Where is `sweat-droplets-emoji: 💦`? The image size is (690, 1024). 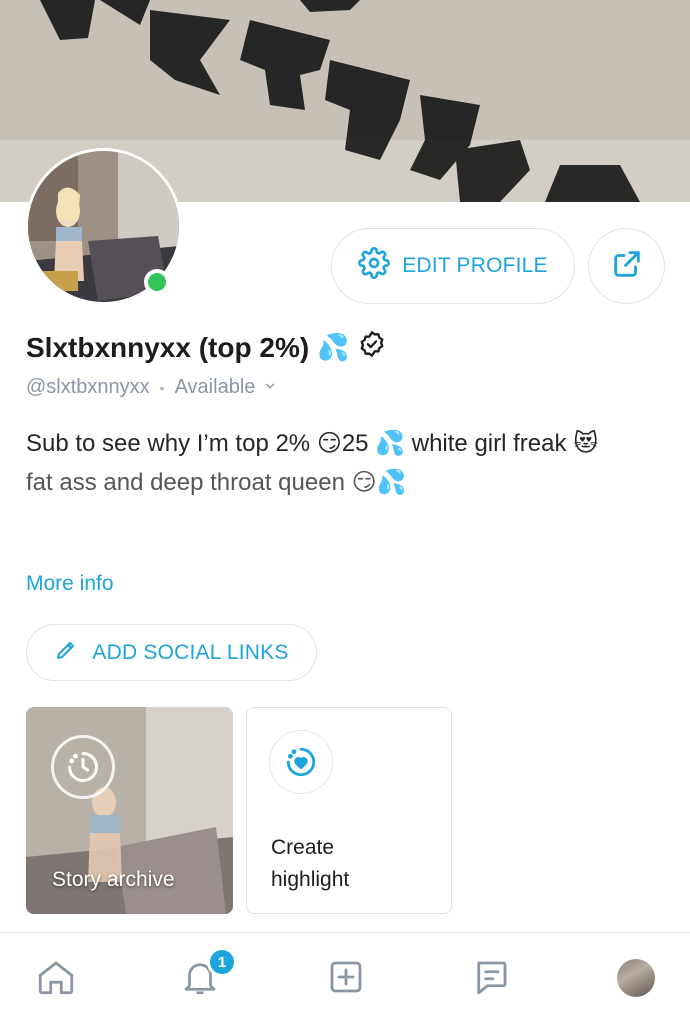 sweat-droplets-emoji: 💦 is located at coordinates (333, 347).